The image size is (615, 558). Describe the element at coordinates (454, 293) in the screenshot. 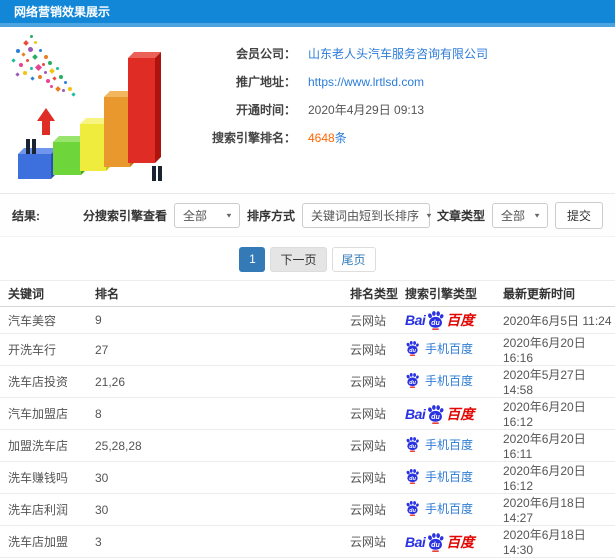

I see `col-header-engine-type: 搜索引擎类型` at that location.